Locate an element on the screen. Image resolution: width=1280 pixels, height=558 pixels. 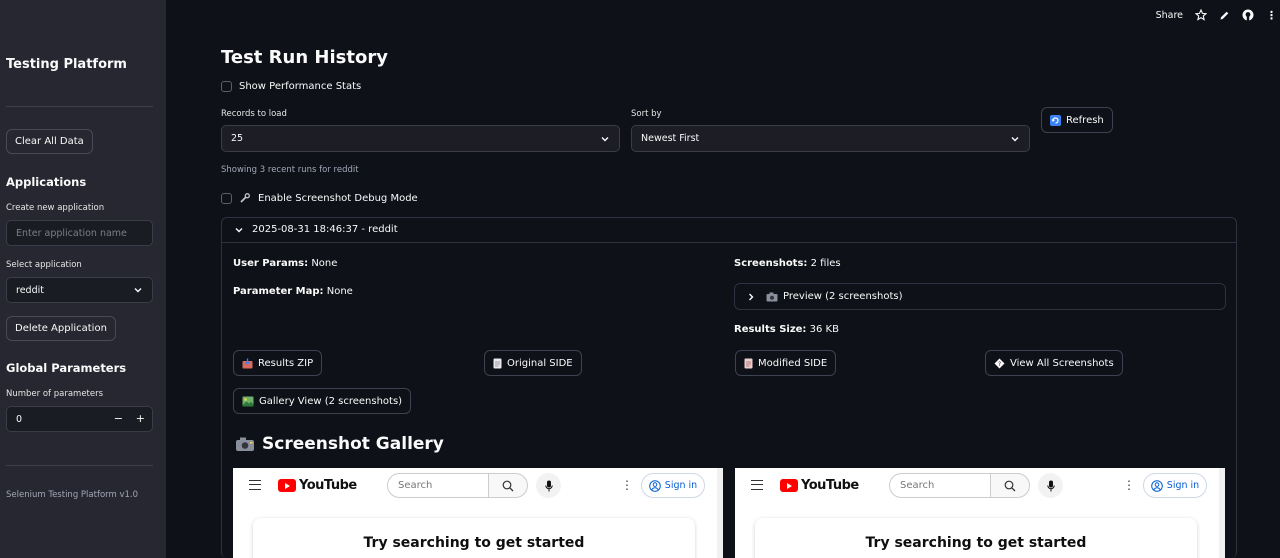
edit-icon is located at coordinates (1224, 15).